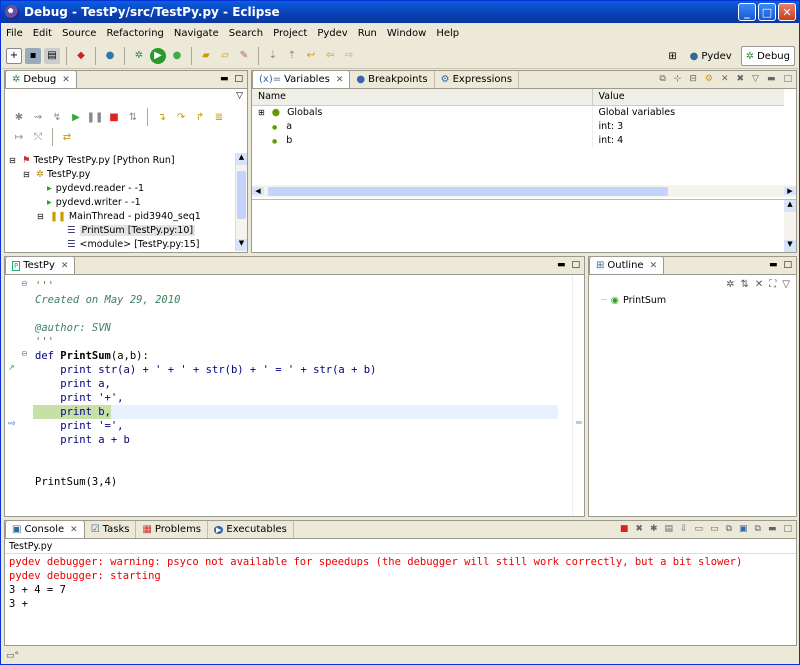 This screenshot has height=665, width=800. What do you see at coordinates (758, 529) in the screenshot?
I see `open-console-icon: ⧉` at bounding box center [758, 529].